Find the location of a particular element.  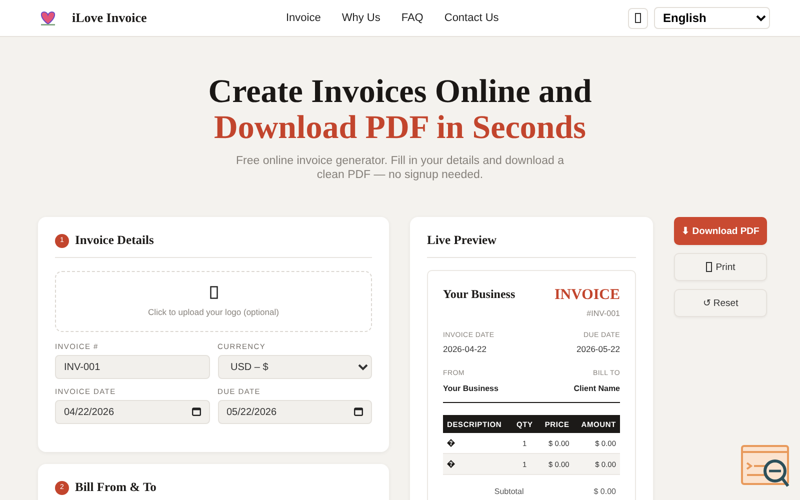

hero-subtitle: Free online invoice generator. Fill in your details and download a clean PDF — no signup needed. is located at coordinates (400, 168).